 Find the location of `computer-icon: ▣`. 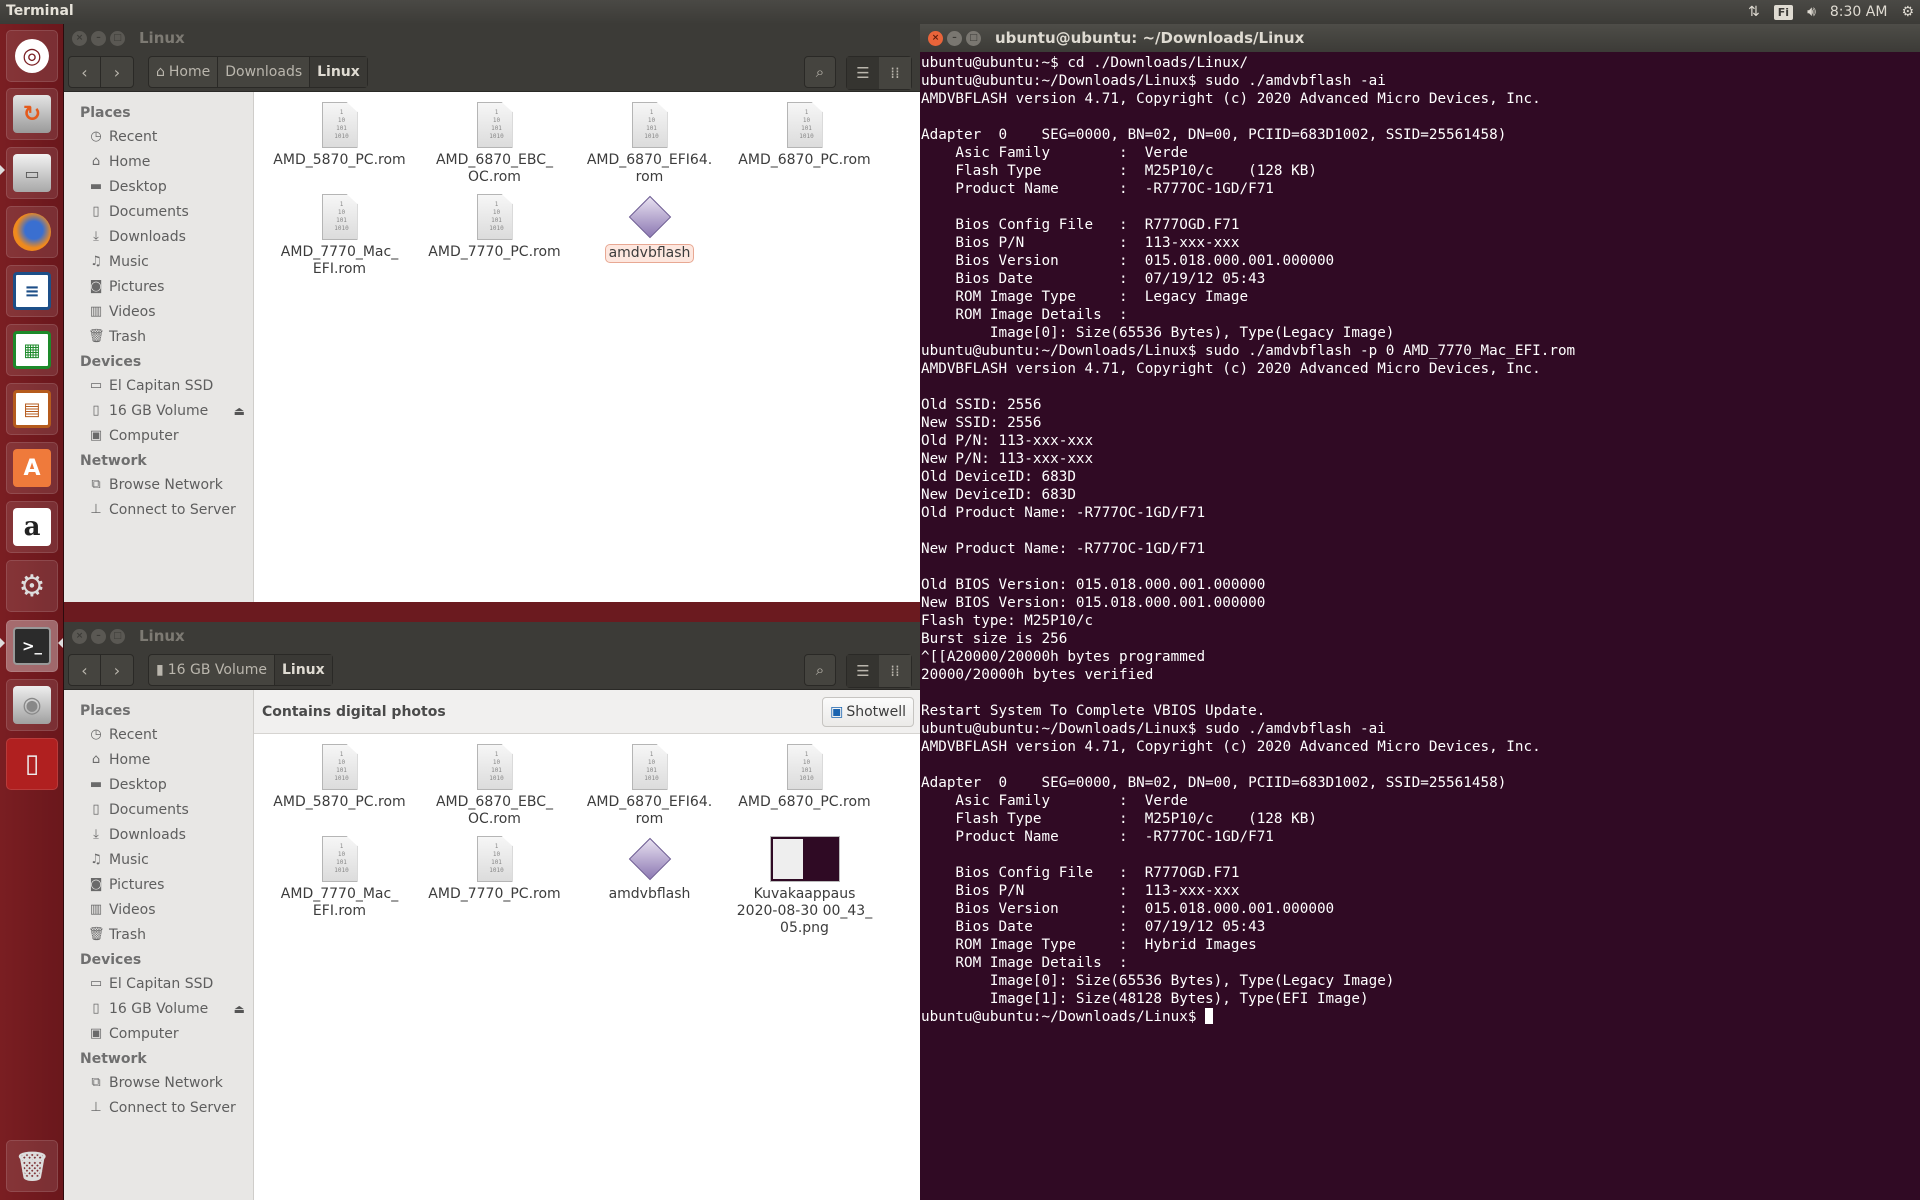

computer-icon: ▣ is located at coordinates (96, 435).